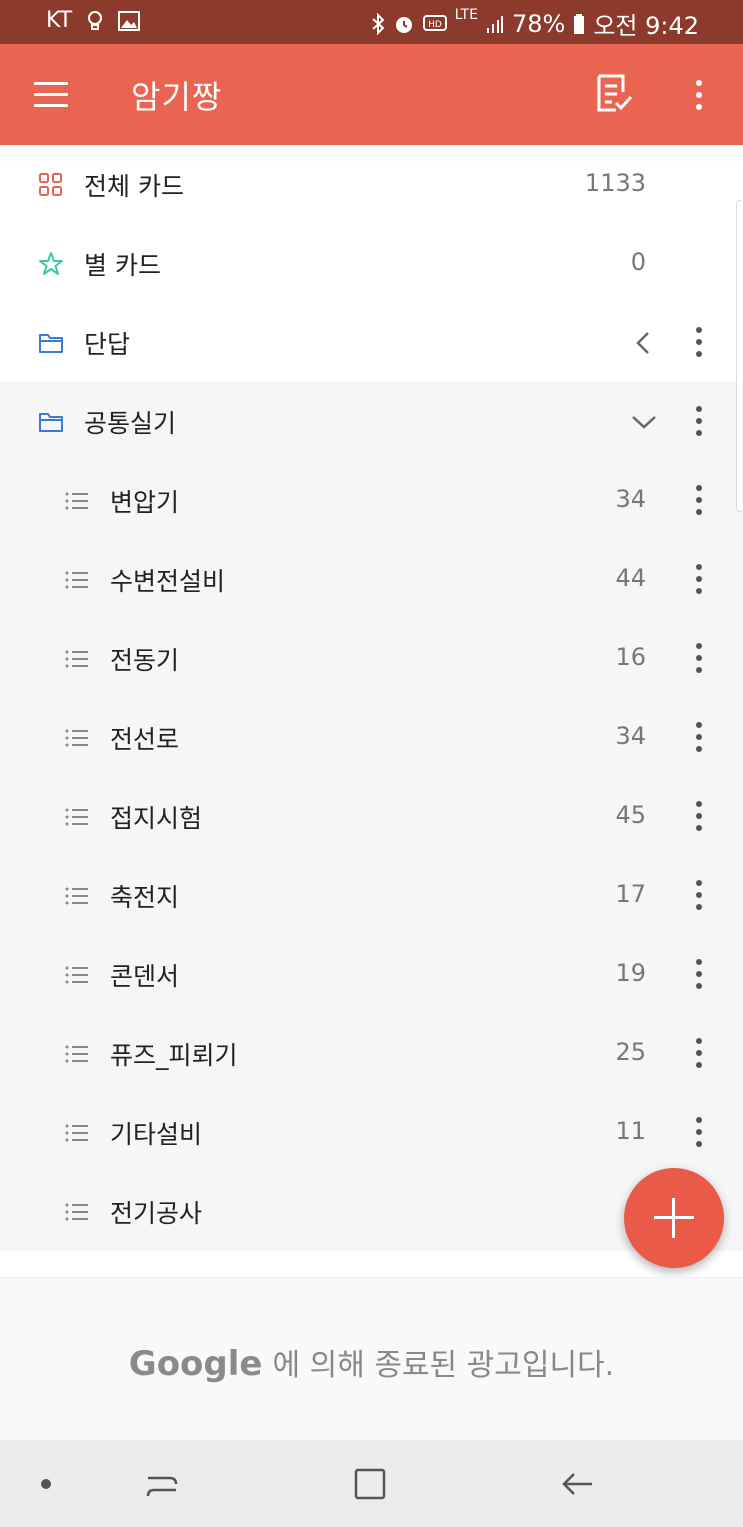 Image resolution: width=743 pixels, height=1527 pixels. What do you see at coordinates (195, 1364) in the screenshot?
I see `ad-brand: Google` at bounding box center [195, 1364].